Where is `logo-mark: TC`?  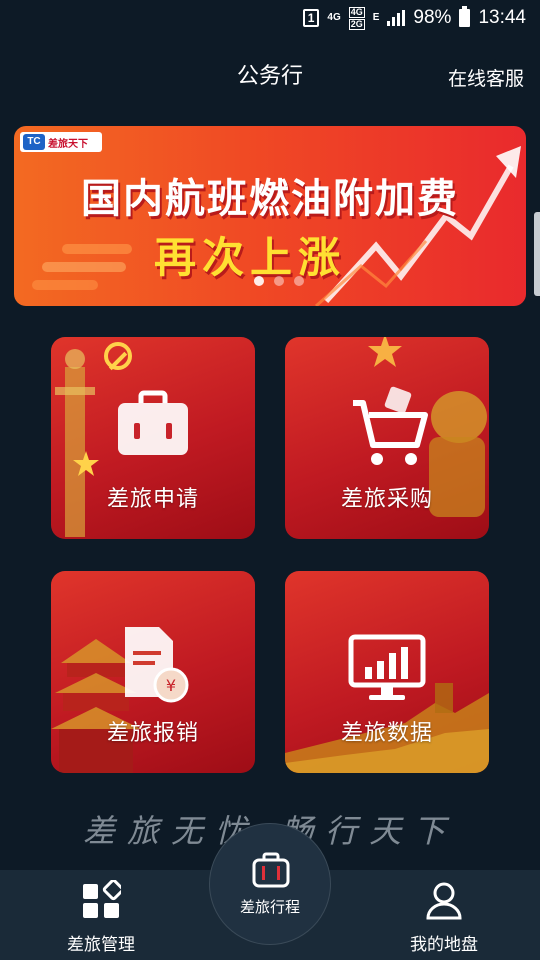
logo-mark: TC is located at coordinates (34, 142).